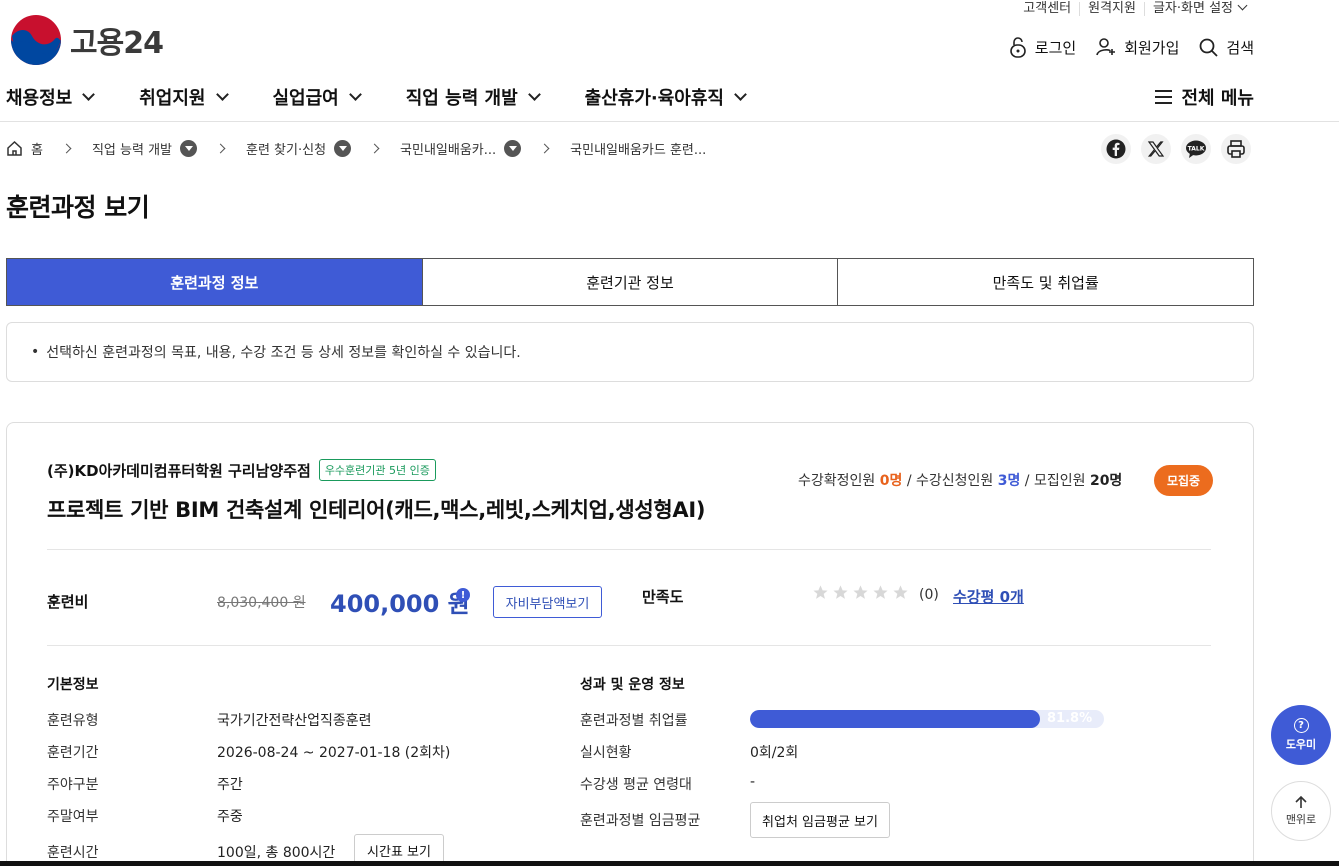  What do you see at coordinates (230, 817) in the screenshot?
I see `row-value: 주중` at bounding box center [230, 817].